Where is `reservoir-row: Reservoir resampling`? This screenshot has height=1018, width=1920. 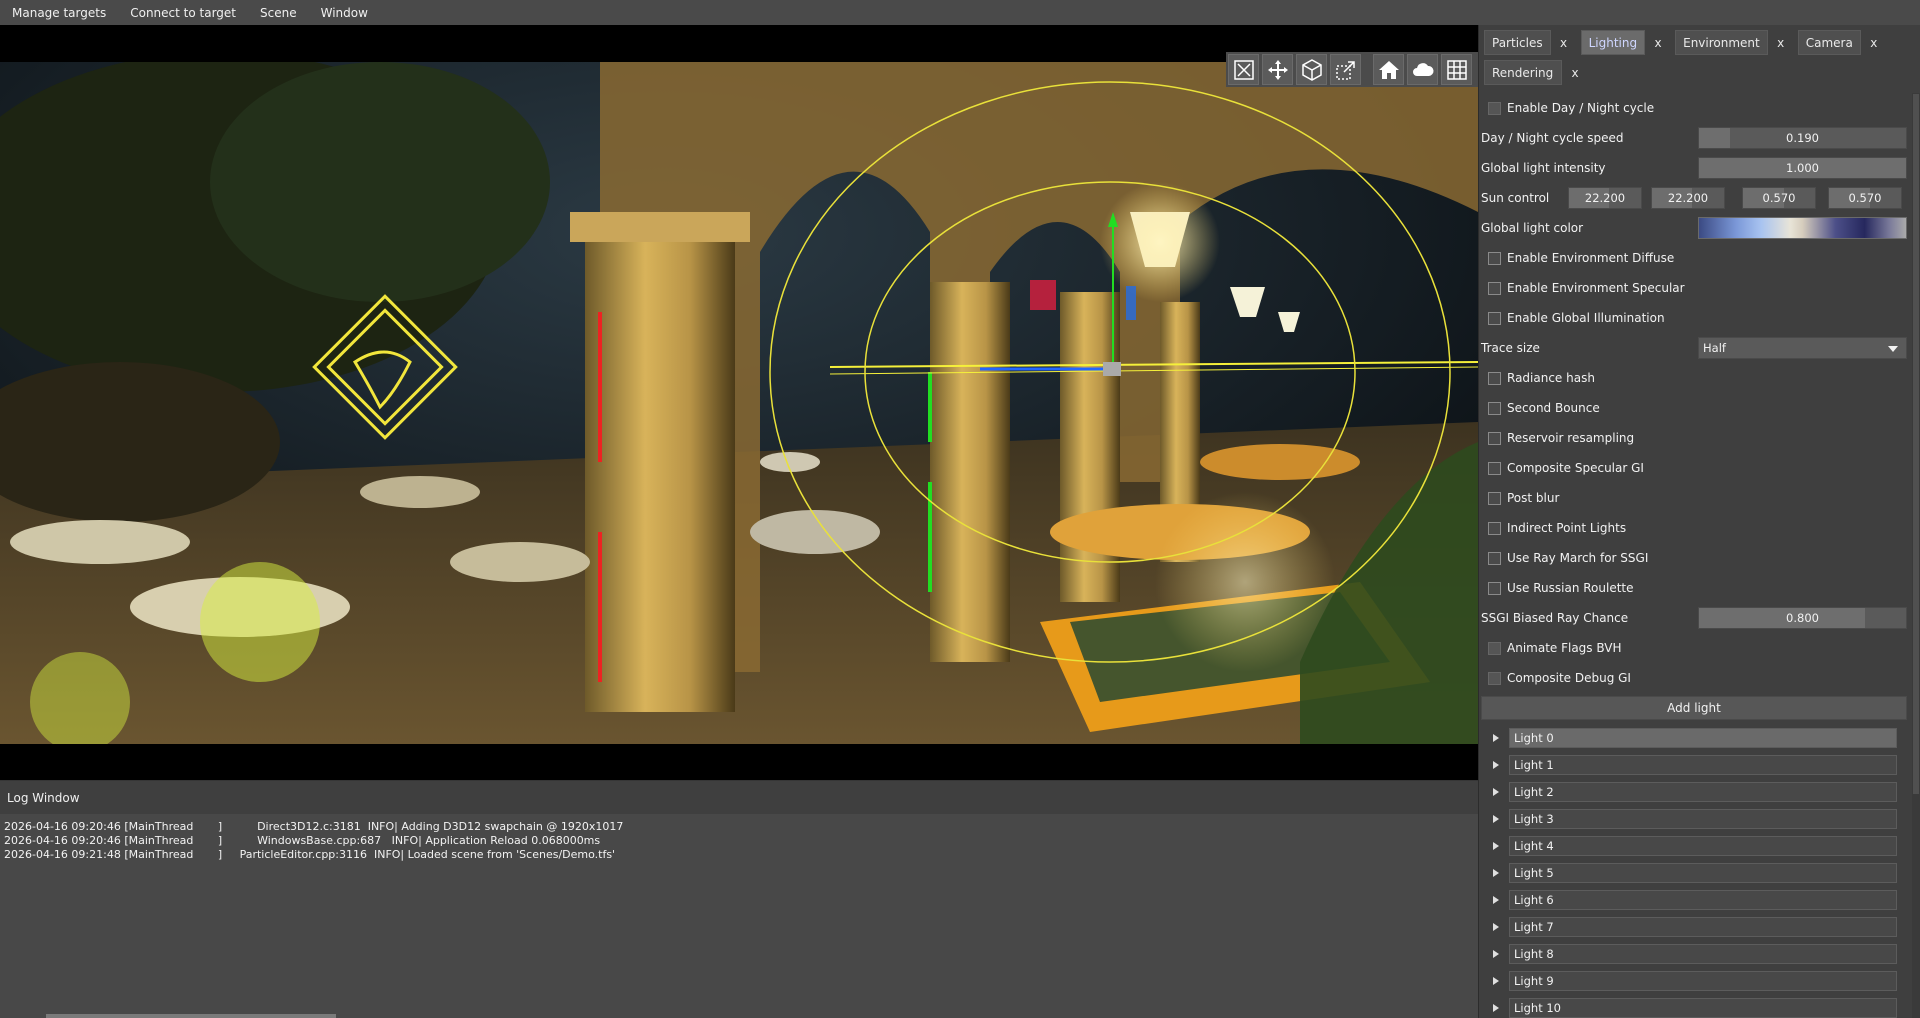
reservoir-row: Reservoir resampling is located at coordinates (1698, 438).